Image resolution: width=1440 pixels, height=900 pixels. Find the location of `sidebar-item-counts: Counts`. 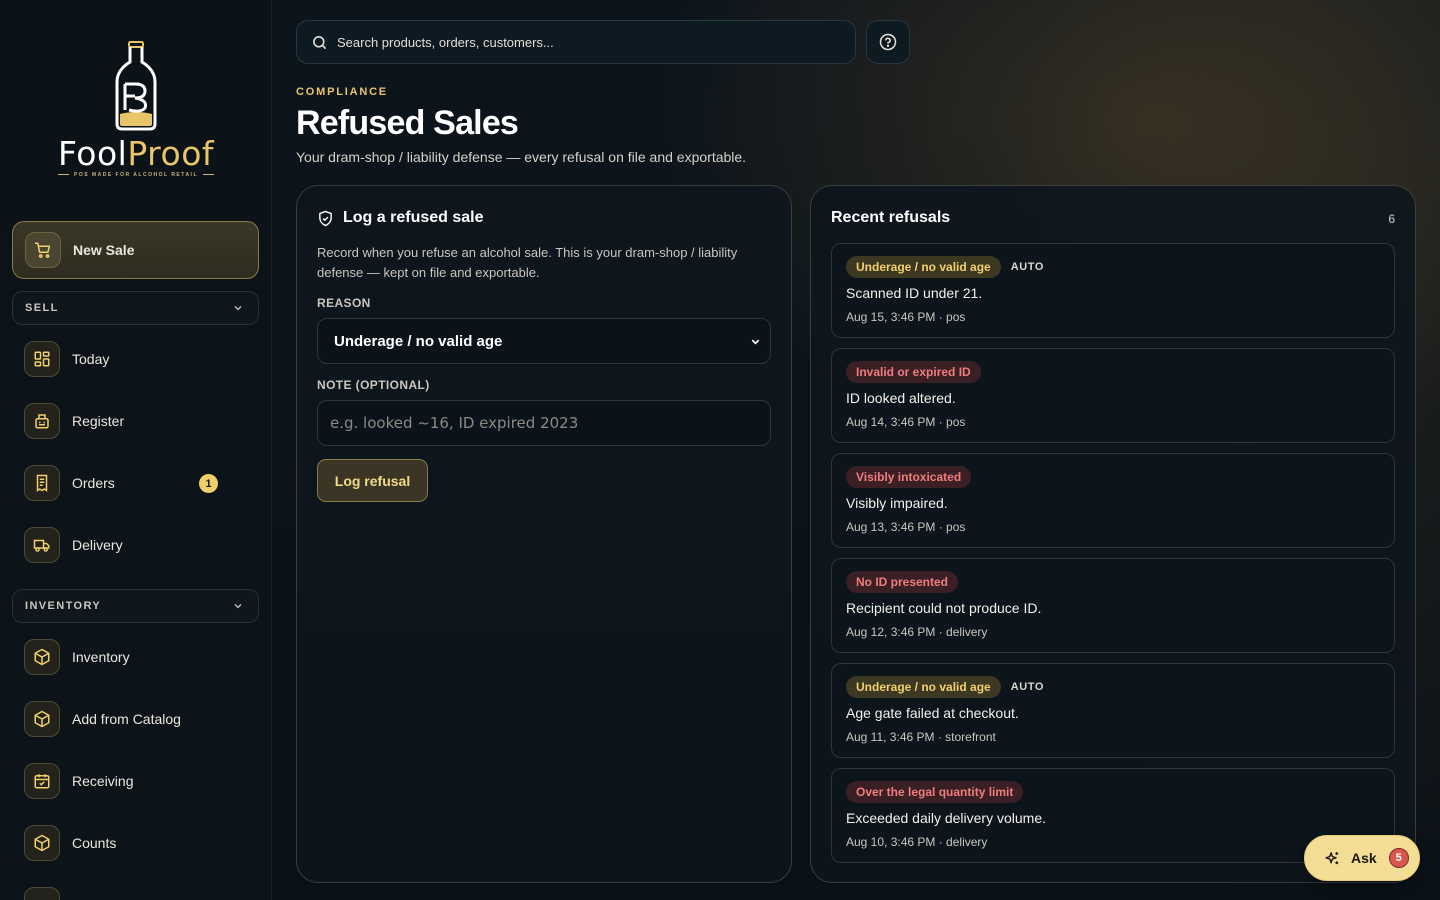

sidebar-item-counts: Counts is located at coordinates (139, 843).